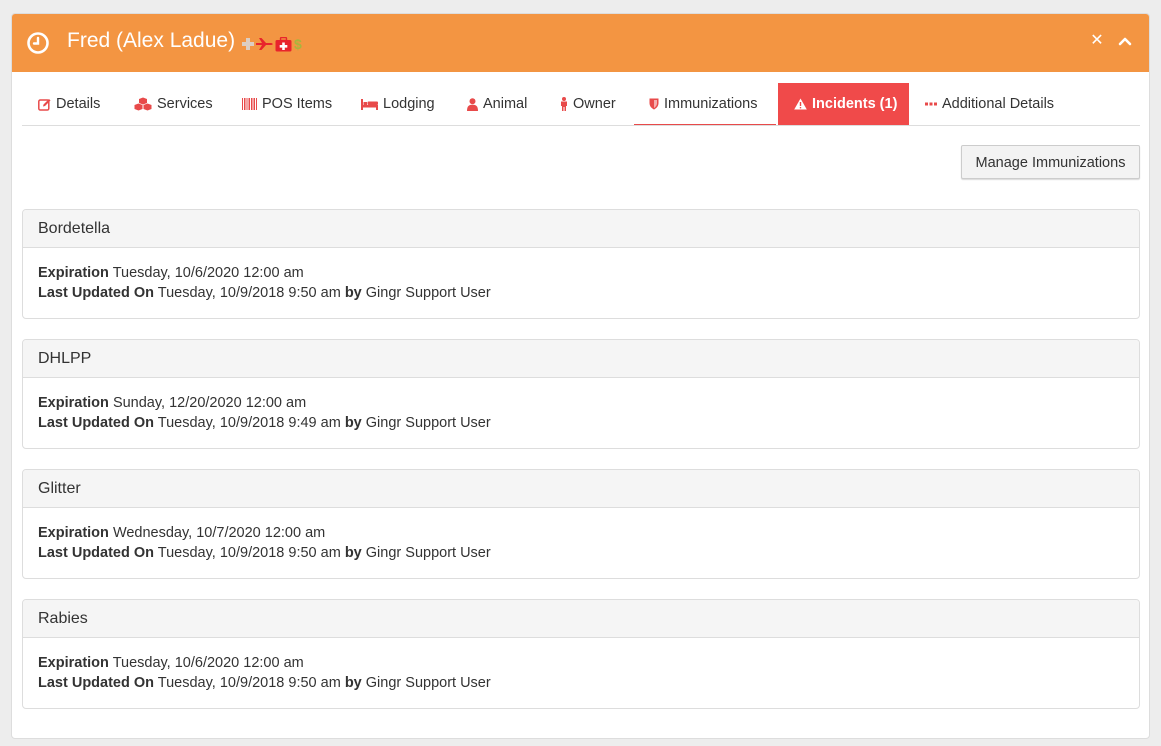 The image size is (1161, 746). What do you see at coordinates (369, 104) in the screenshot?
I see `bed-icon` at bounding box center [369, 104].